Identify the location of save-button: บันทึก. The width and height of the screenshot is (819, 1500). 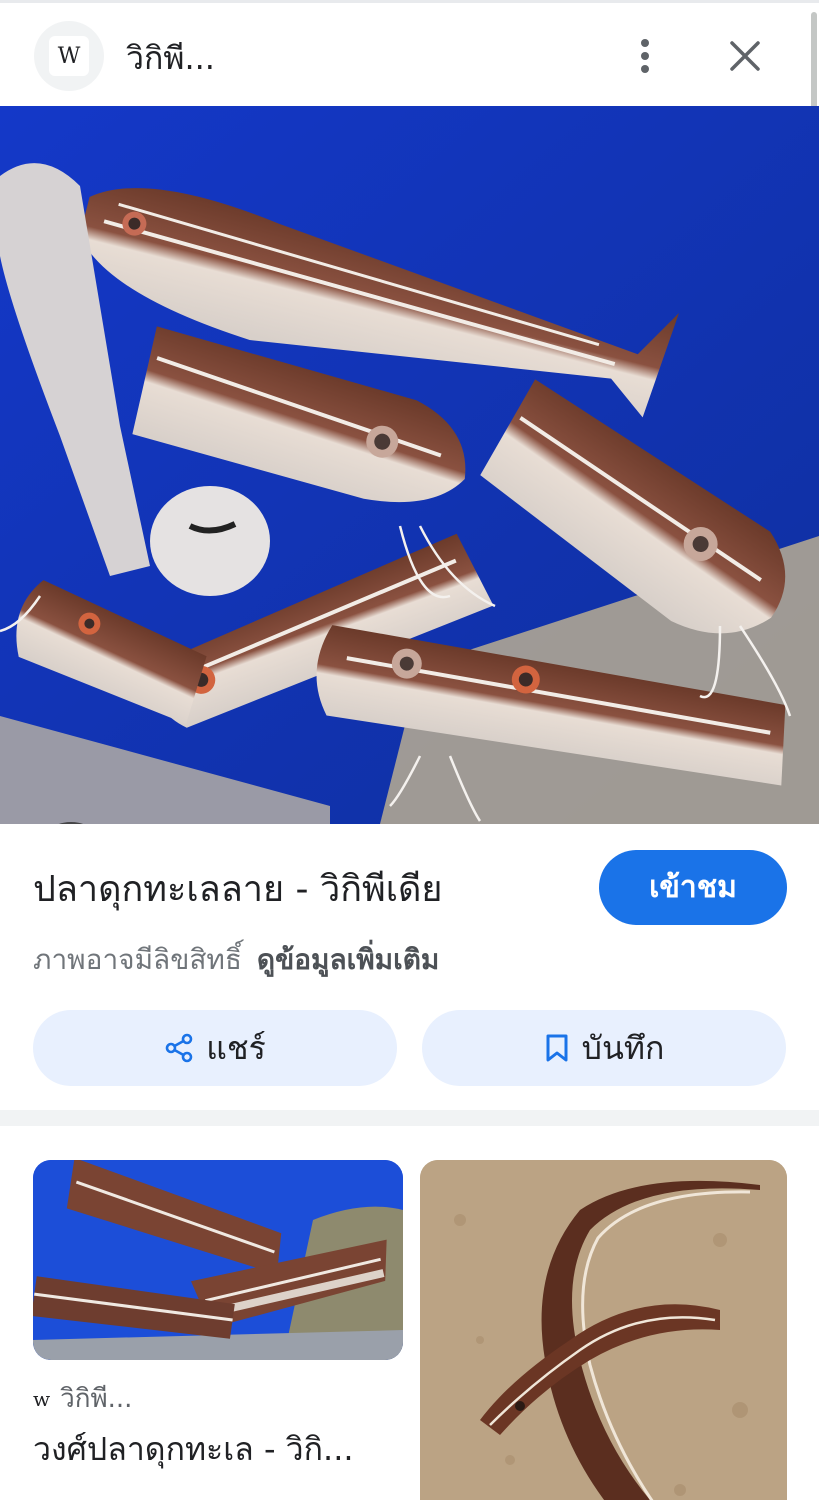
(604, 1048).